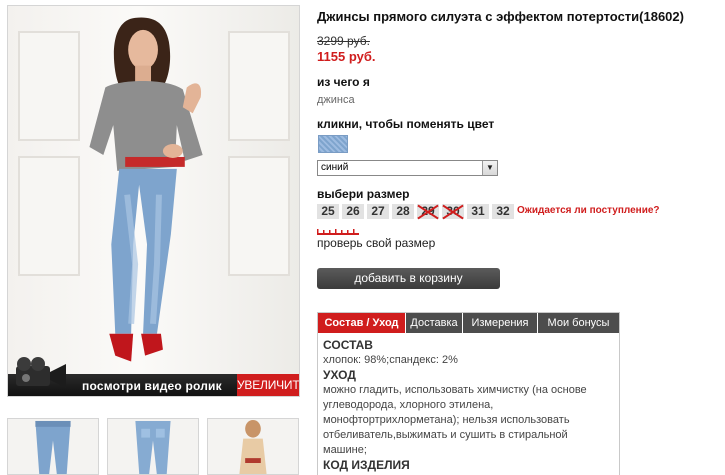 Image resolution: width=725 pixels, height=475 pixels. I want to click on tab-bonuses: Мои бонусы, so click(578, 323).